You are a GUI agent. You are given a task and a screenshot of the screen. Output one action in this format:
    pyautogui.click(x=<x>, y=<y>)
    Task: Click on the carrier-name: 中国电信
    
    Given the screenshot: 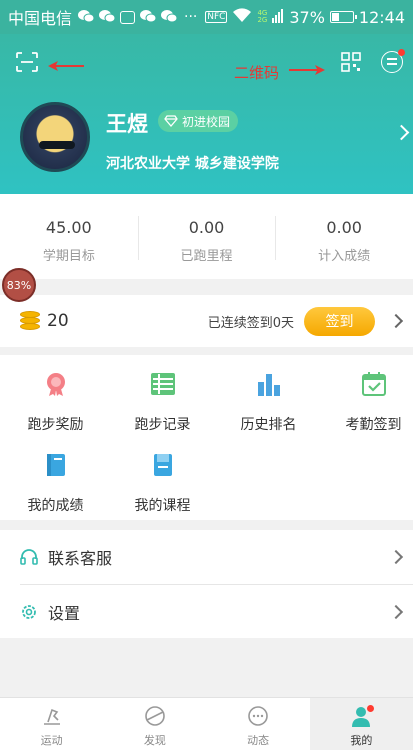 What is the action you would take?
    pyautogui.click(x=40, y=18)
    